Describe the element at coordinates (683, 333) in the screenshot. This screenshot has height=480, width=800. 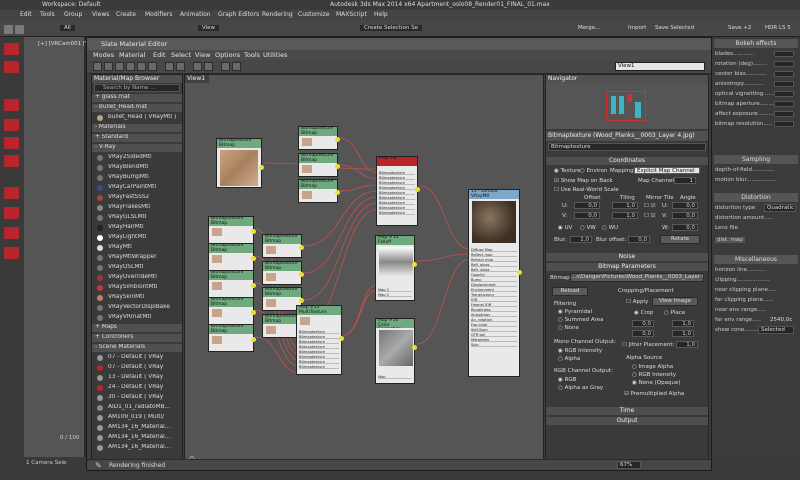
I see `crop-h-field: 1,0` at that location.